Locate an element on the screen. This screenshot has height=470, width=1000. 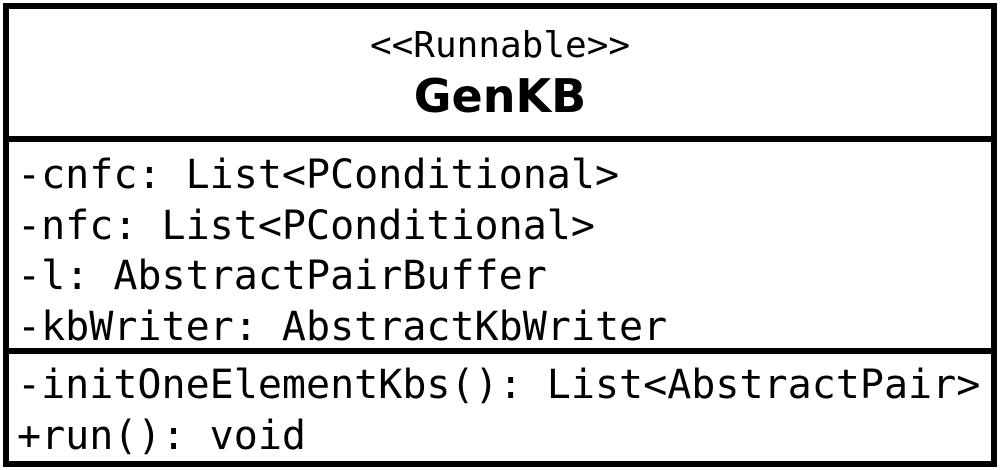
attribute-l: -l: AbstractPairBuffer is located at coordinates (282, 276).